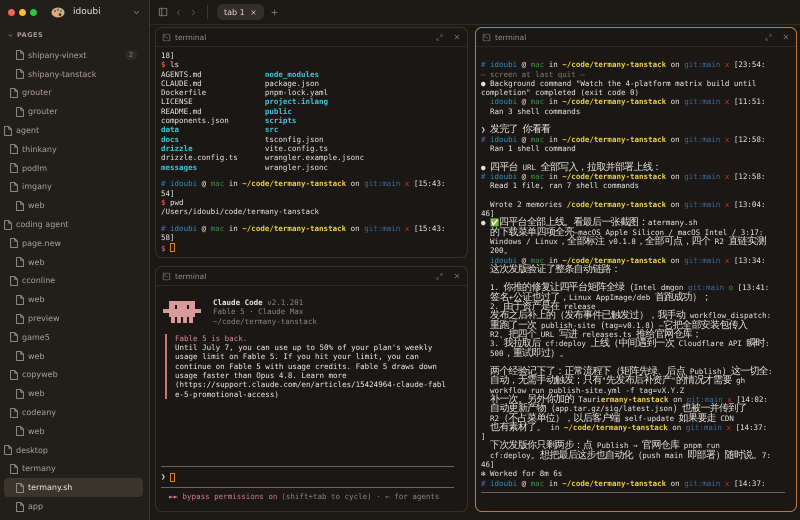 The height and width of the screenshot is (520, 800). I want to click on workspace-name: idoubi, so click(100, 12).